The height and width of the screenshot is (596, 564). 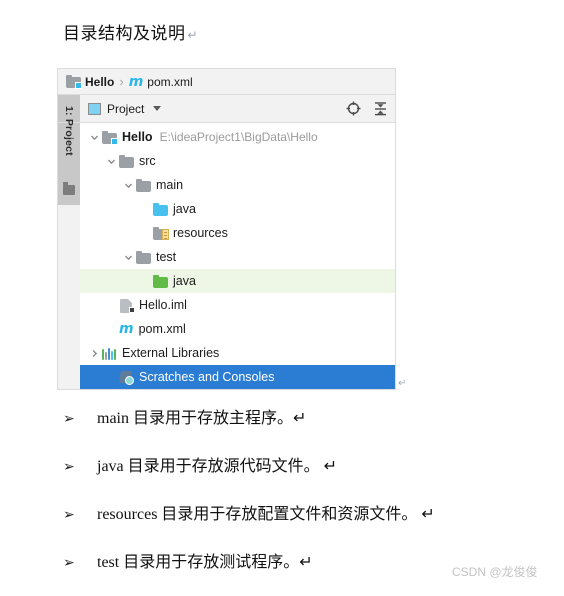 What do you see at coordinates (200, 233) in the screenshot?
I see `tree-row-label: resources` at bounding box center [200, 233].